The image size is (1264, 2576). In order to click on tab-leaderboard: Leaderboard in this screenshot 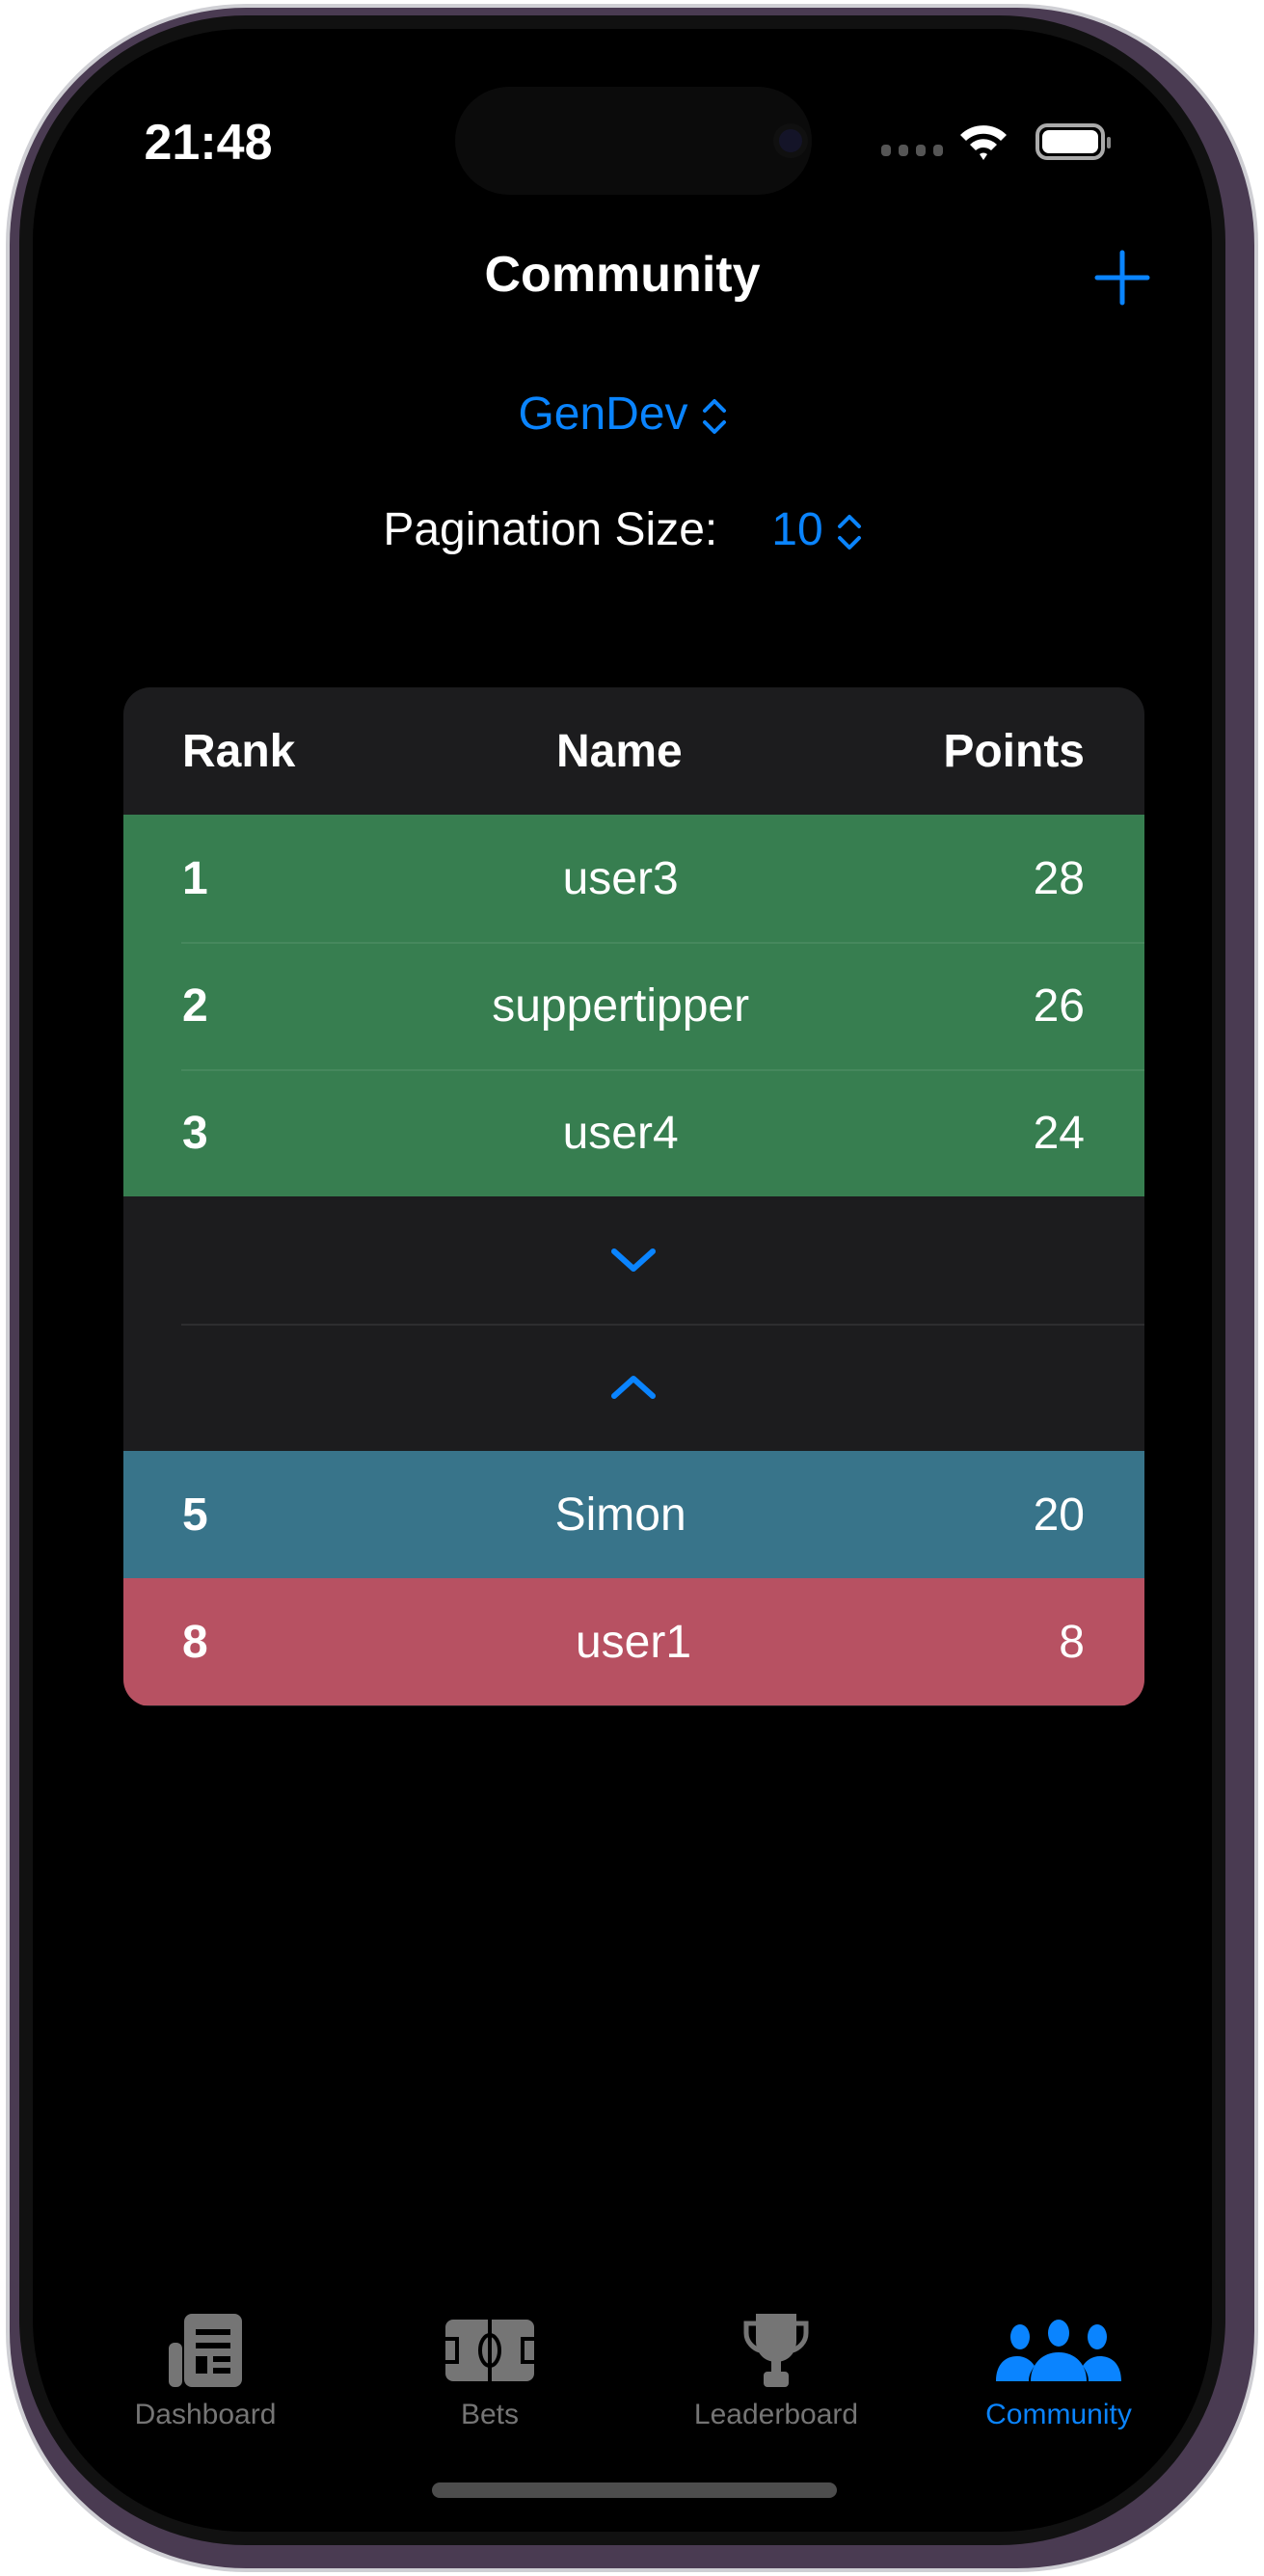, I will do `click(776, 2373)`.